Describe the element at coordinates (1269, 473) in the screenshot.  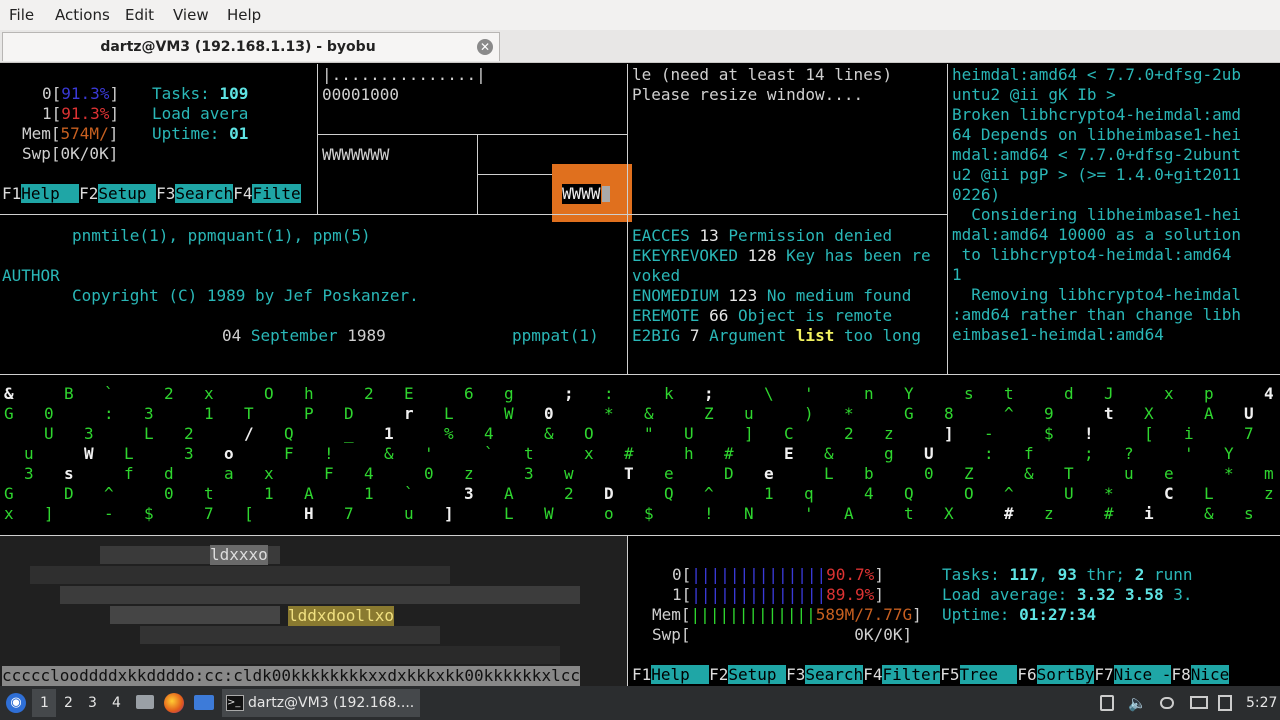
I see `matrix-glyph: m` at that location.